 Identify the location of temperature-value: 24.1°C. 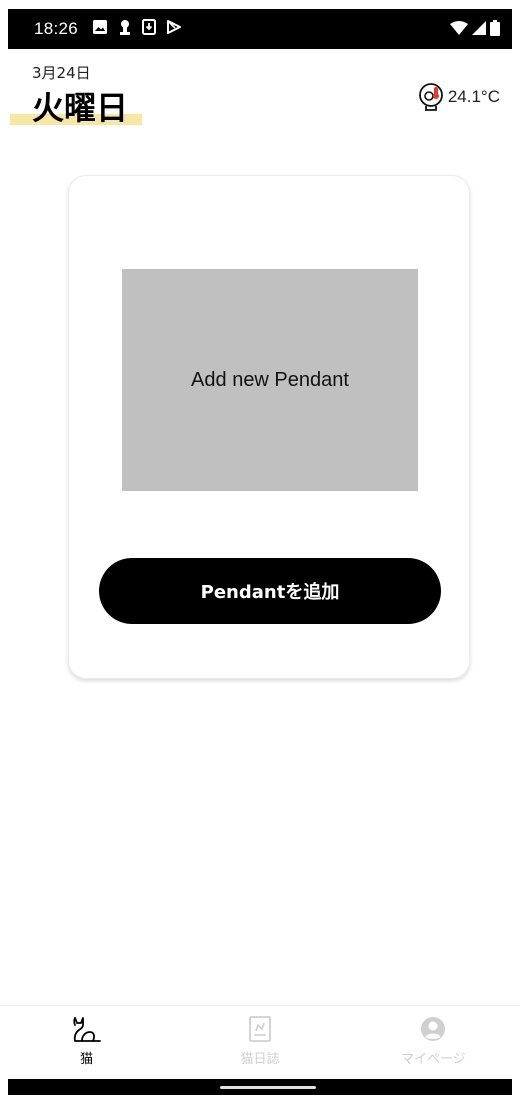
(473, 96).